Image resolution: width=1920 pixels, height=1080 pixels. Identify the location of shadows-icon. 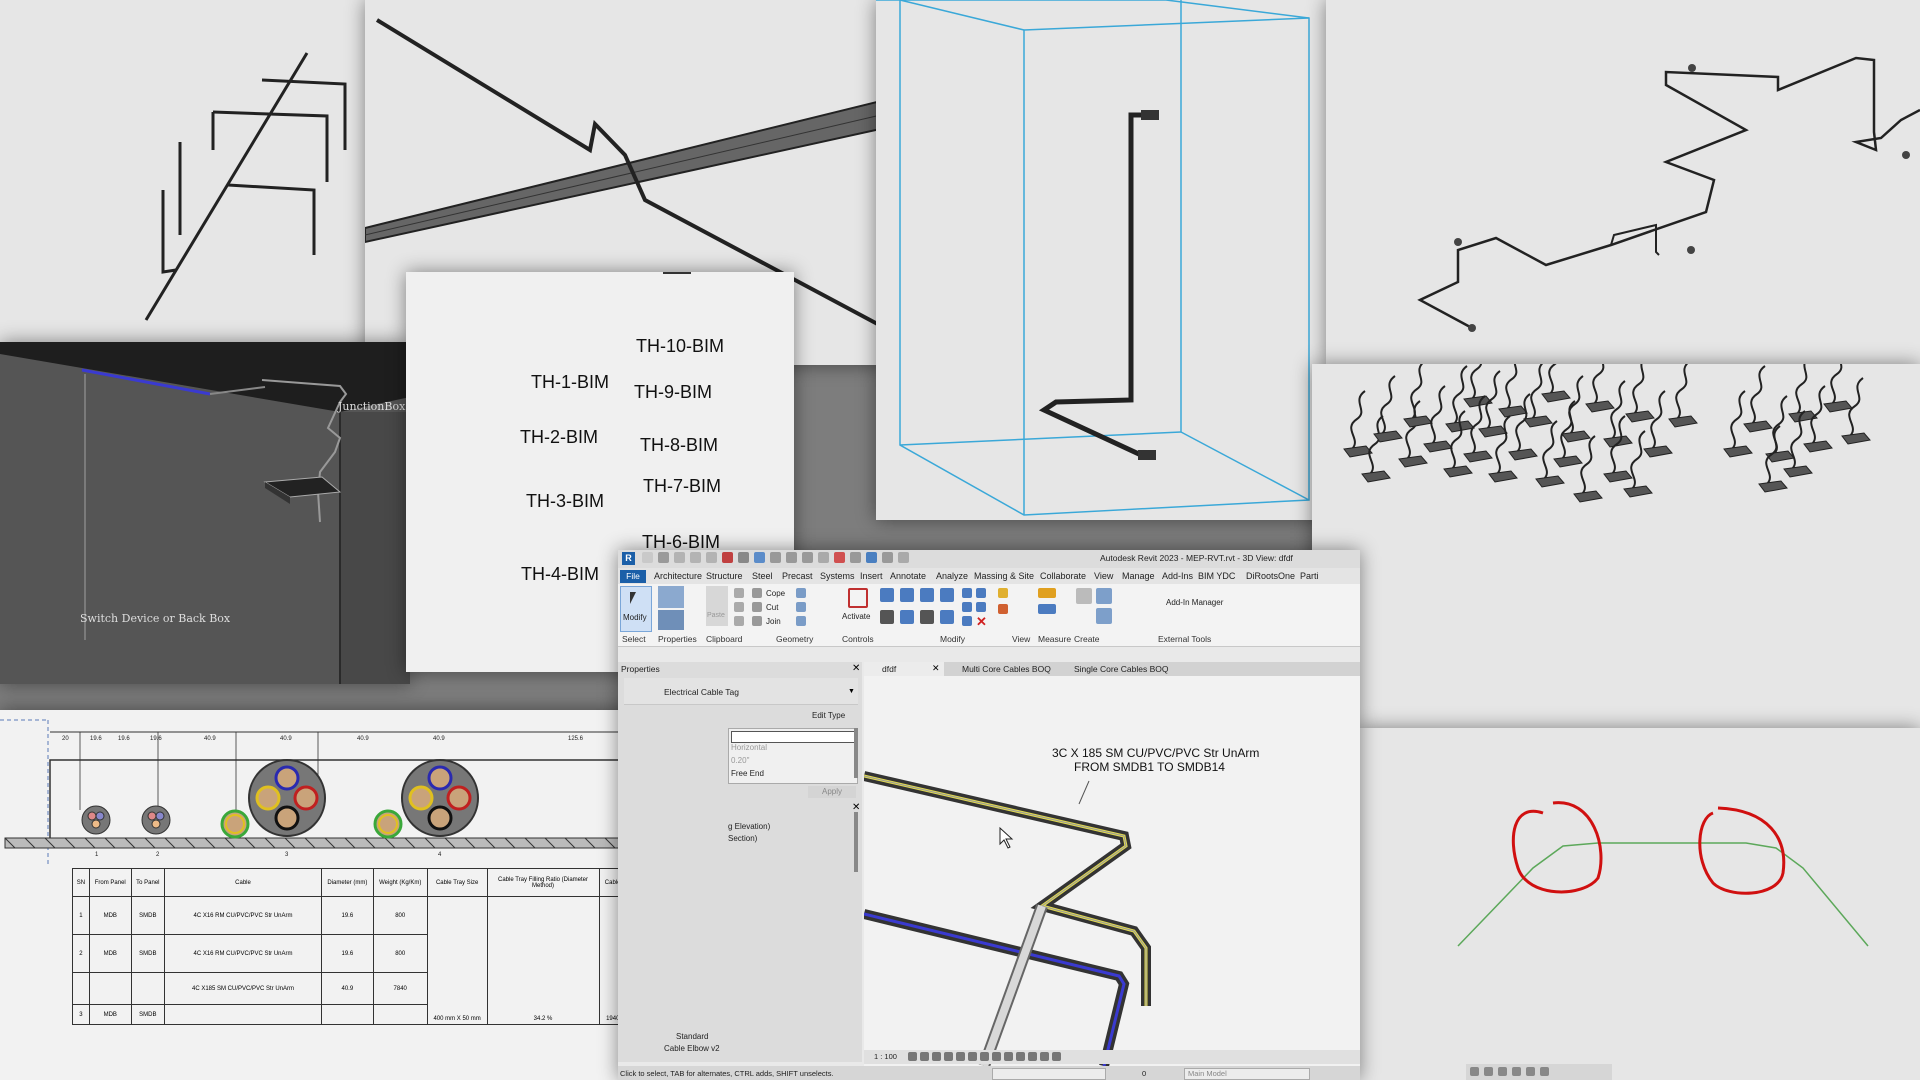
(948, 1056).